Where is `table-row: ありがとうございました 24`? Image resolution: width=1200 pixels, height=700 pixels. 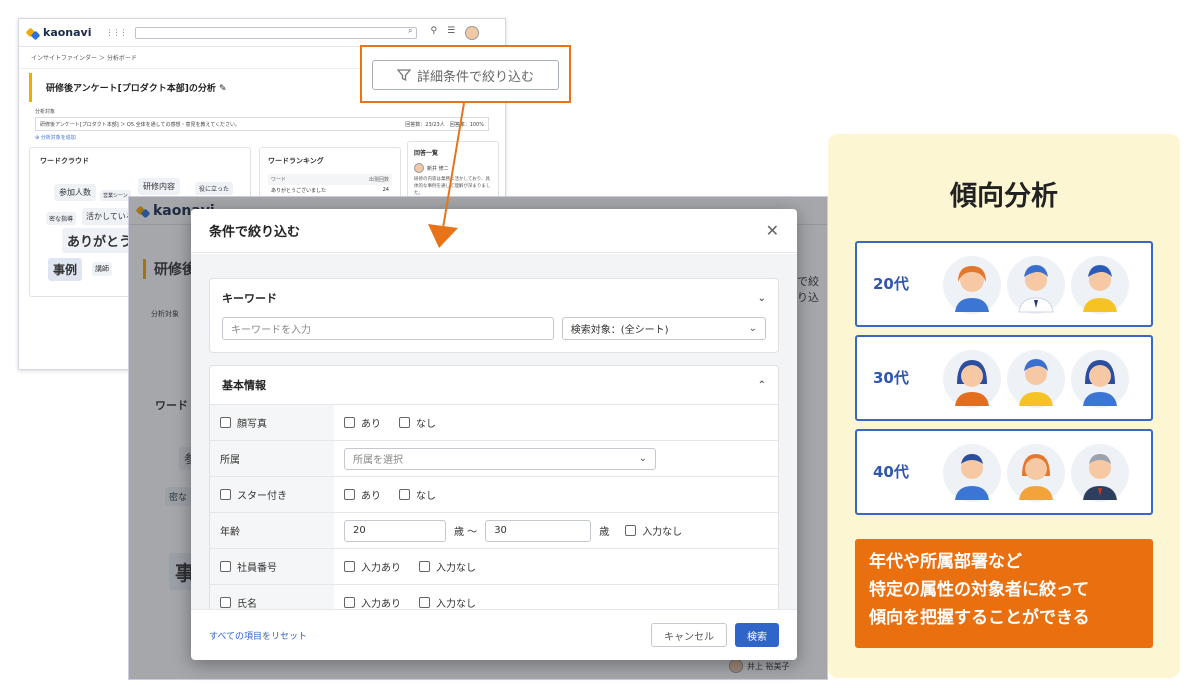 table-row: ありがとうございました 24 is located at coordinates (330, 190).